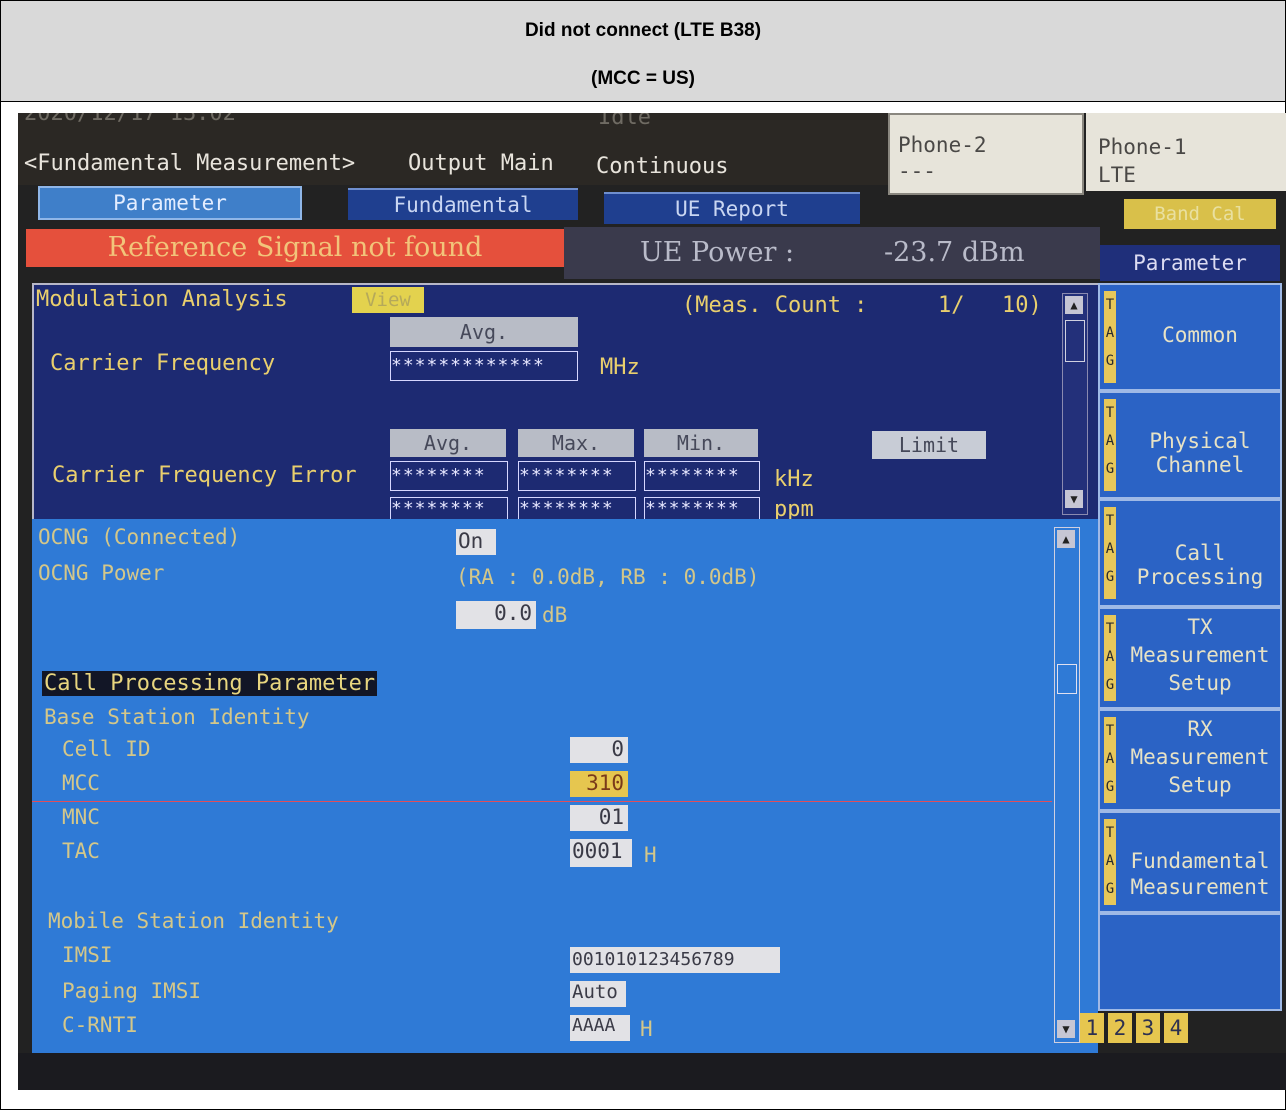 Image resolution: width=1286 pixels, height=1110 pixels. I want to click on caption-title: Did not connect (LTE B38), so click(643, 30).